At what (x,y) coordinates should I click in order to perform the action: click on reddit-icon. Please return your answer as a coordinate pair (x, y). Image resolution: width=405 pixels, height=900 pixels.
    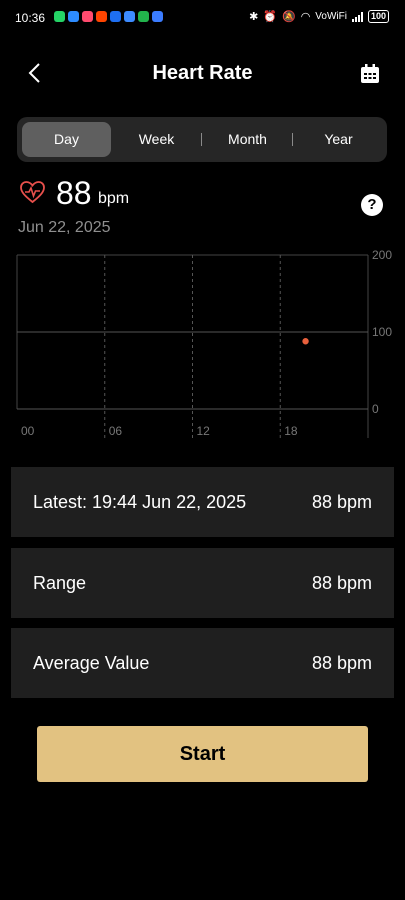
    Looking at the image, I should click on (101, 16).